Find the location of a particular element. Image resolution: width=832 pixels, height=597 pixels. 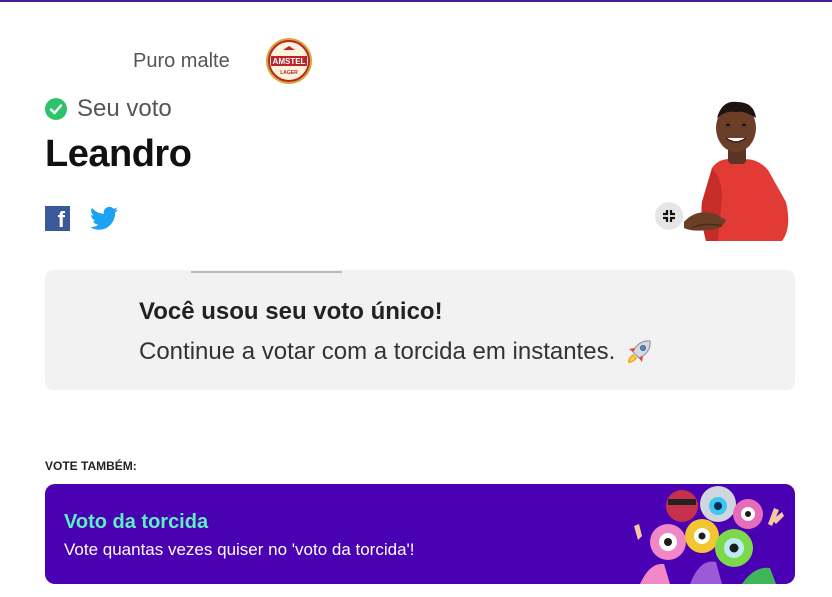

torcida-title: Voto da torcida is located at coordinates (136, 522).